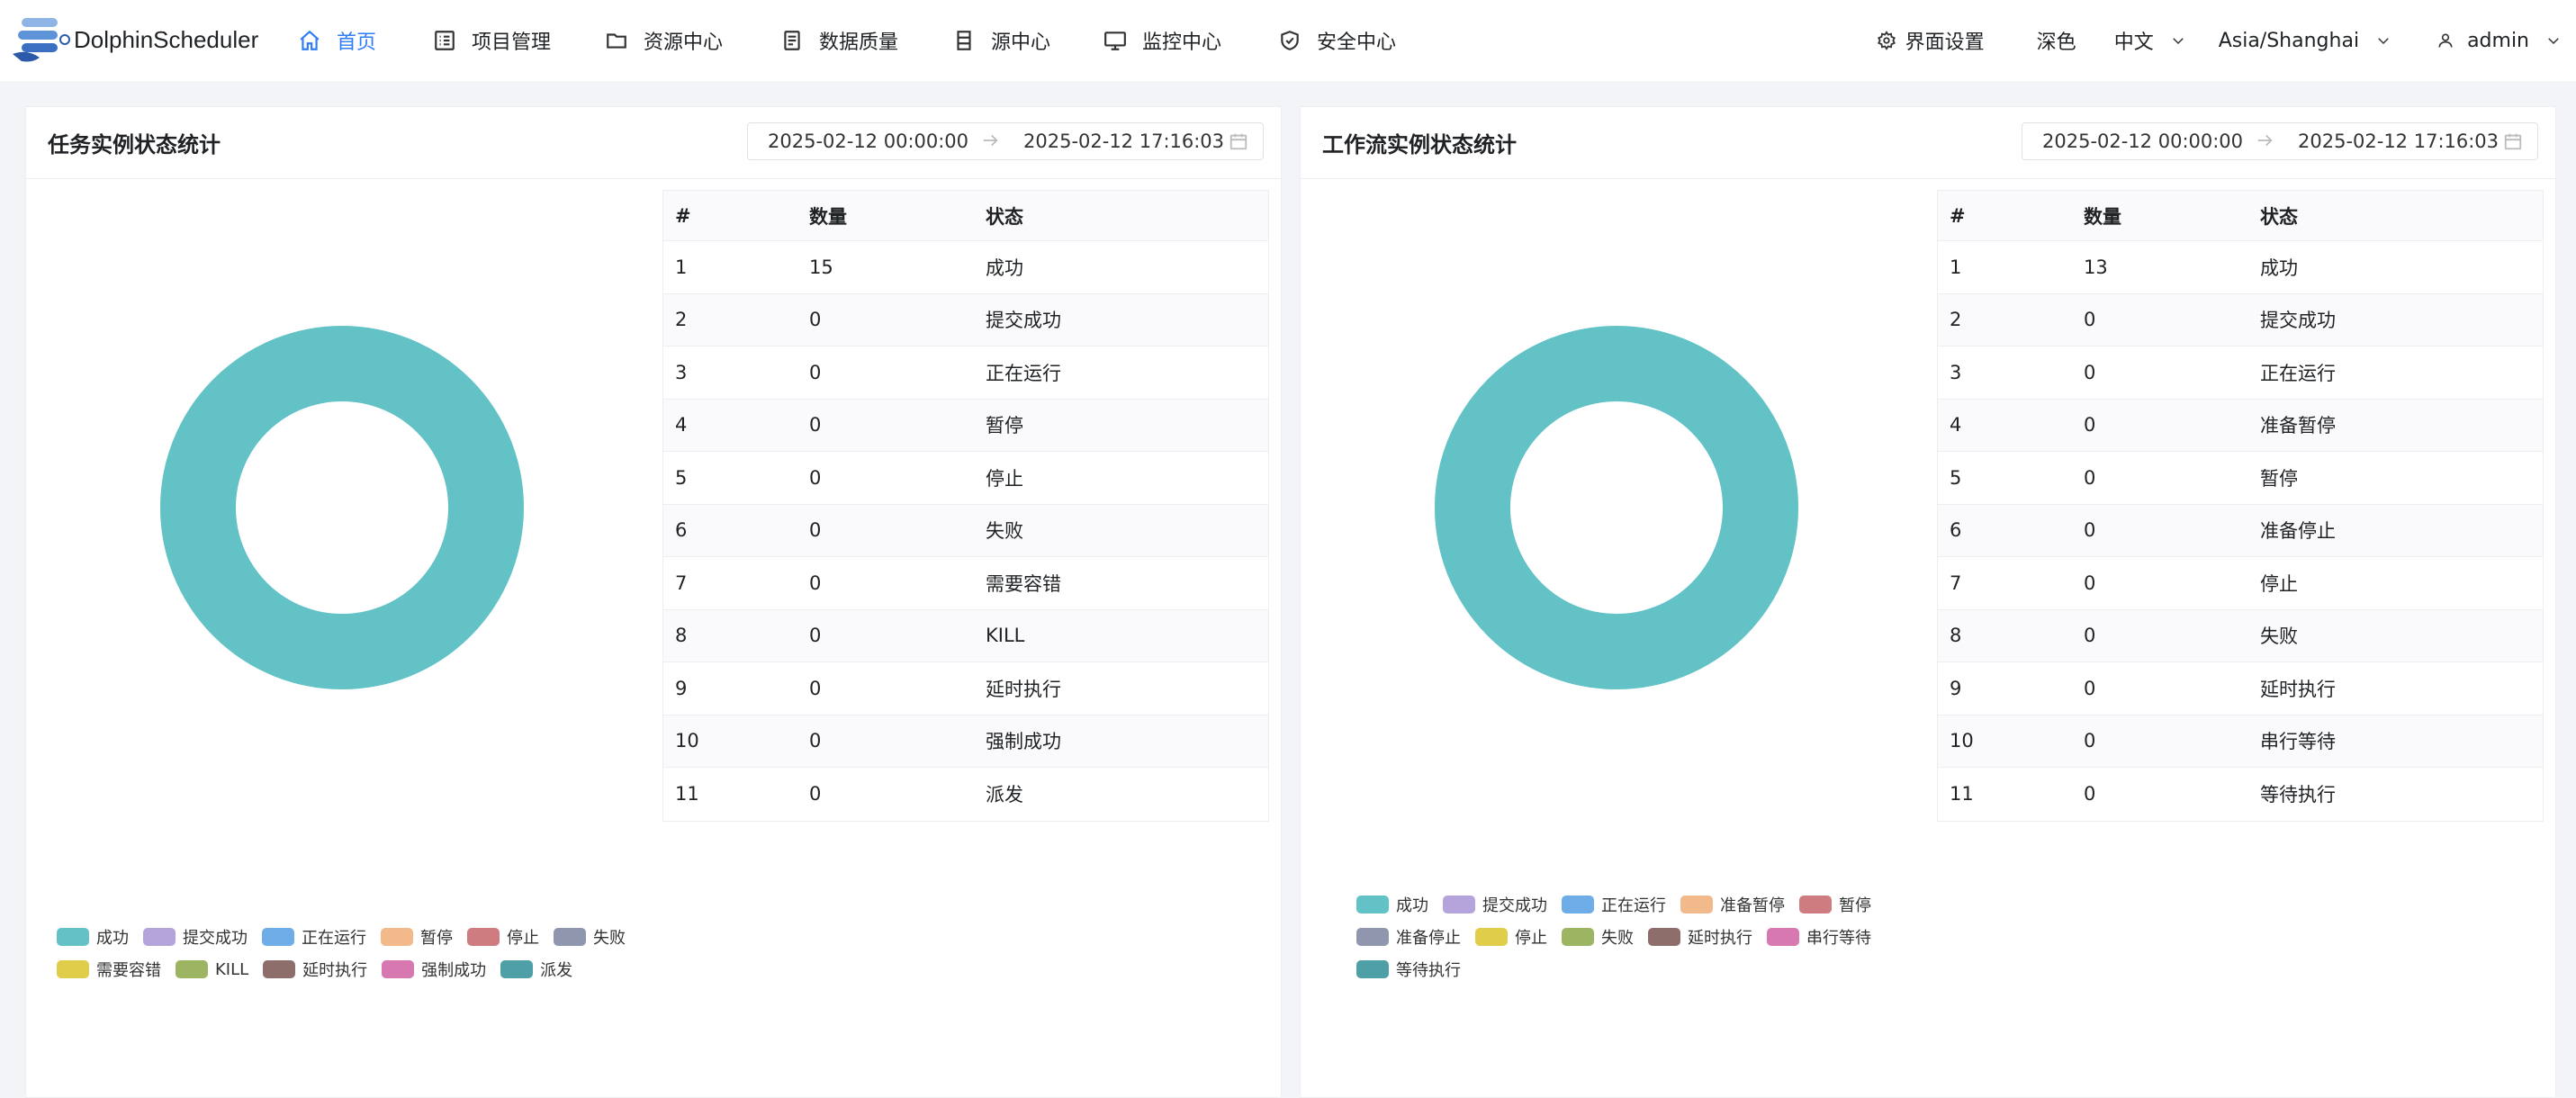 The image size is (2576, 1098). I want to click on legend-item: 派发, so click(536, 969).